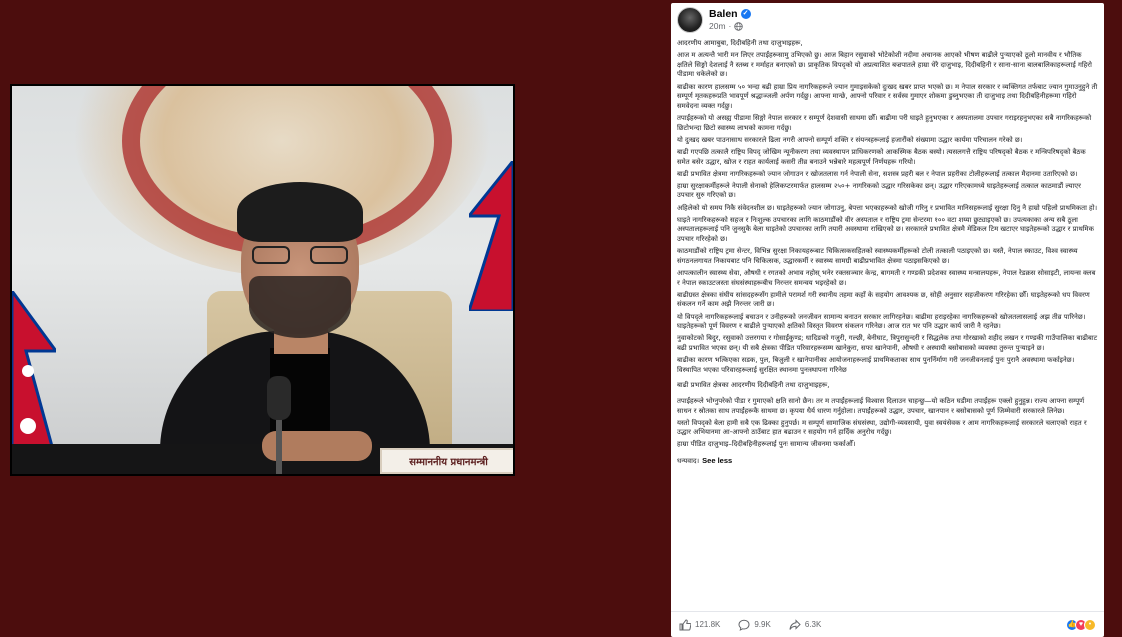 The image size is (1122, 637). What do you see at coordinates (739, 26) in the screenshot?
I see `globe-icon` at bounding box center [739, 26].